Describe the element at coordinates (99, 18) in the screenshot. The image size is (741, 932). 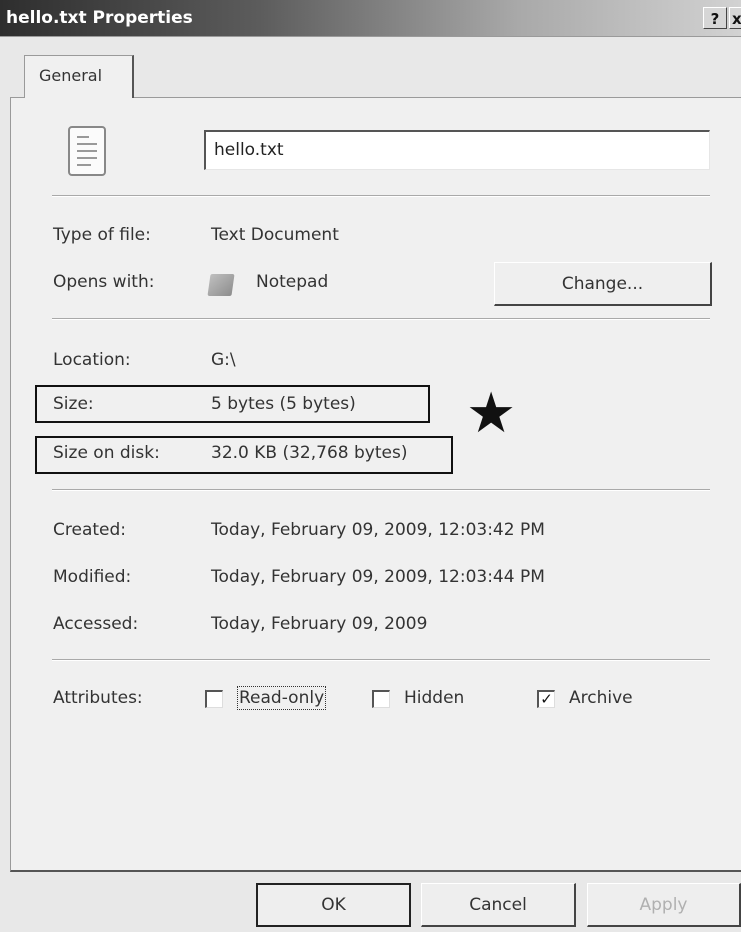
I see `window-title: hello.txt Properties` at that location.